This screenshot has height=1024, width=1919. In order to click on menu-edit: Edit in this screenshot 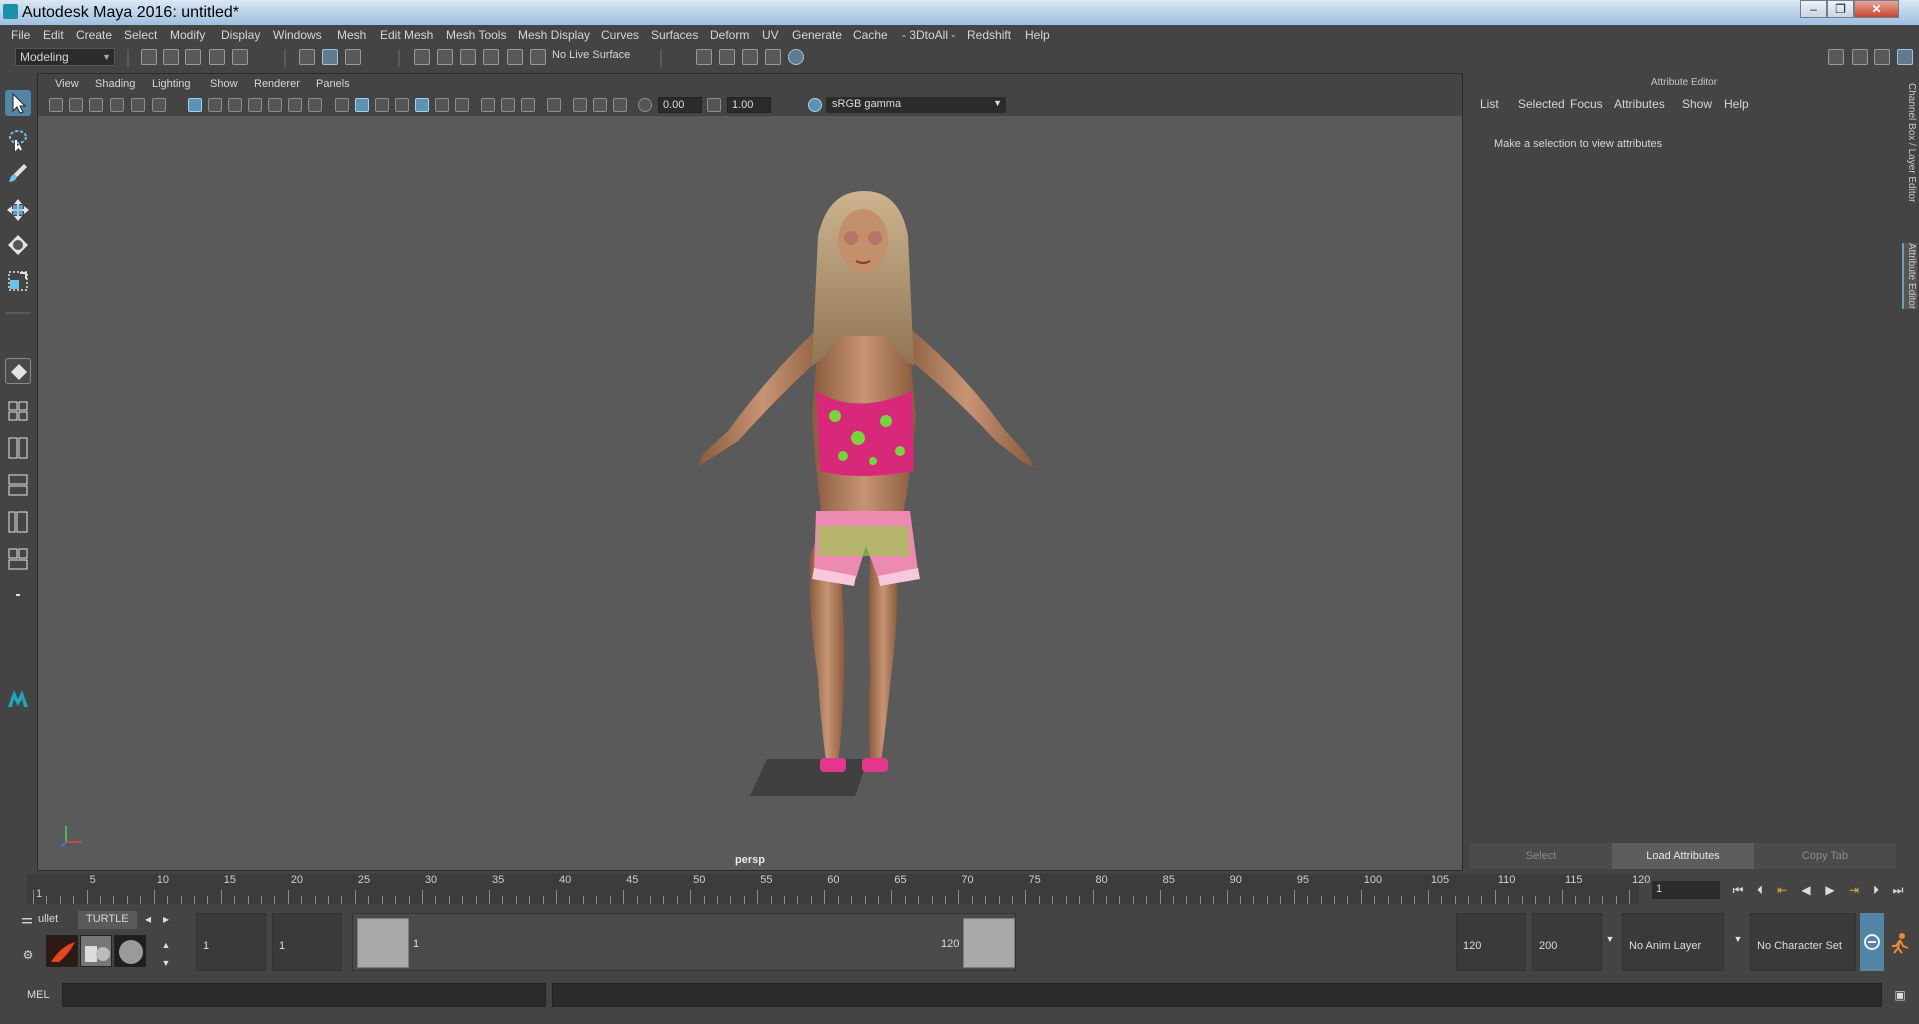, I will do `click(53, 35)`.